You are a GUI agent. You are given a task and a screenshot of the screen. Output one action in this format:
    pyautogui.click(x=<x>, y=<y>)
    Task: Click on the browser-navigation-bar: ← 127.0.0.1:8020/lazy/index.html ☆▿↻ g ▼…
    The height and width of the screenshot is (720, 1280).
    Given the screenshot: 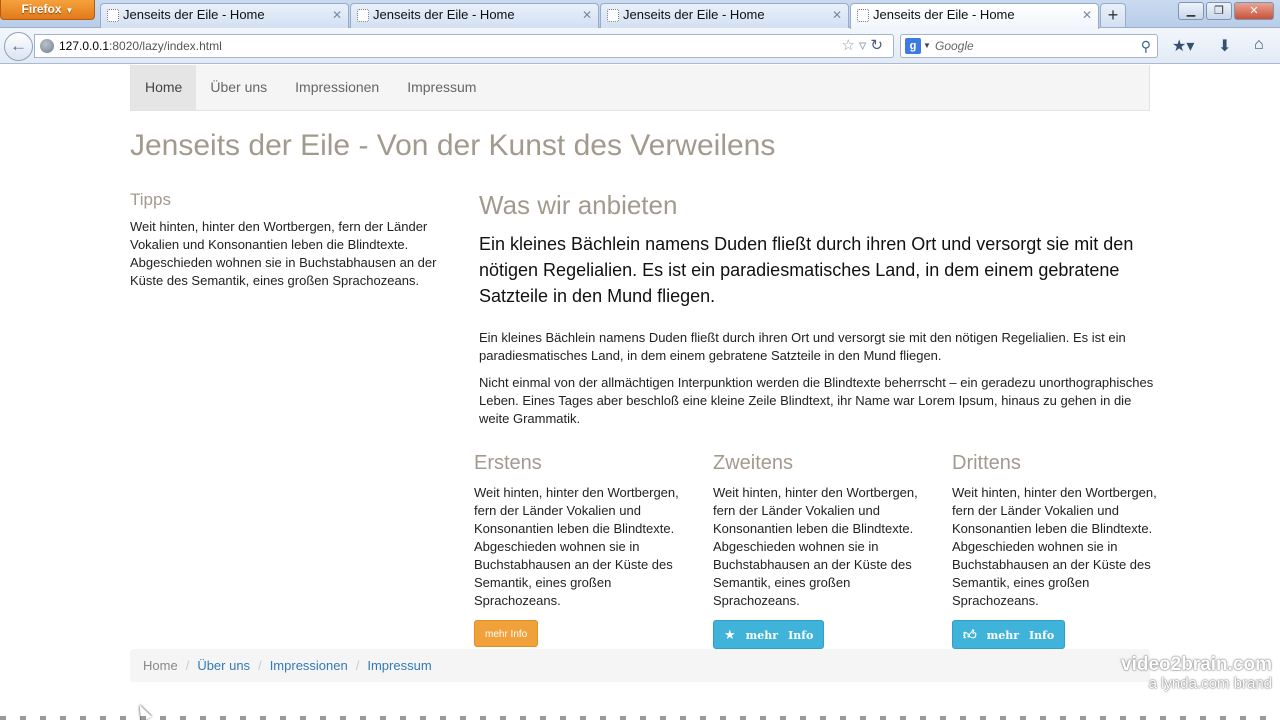 What is the action you would take?
    pyautogui.click(x=640, y=46)
    